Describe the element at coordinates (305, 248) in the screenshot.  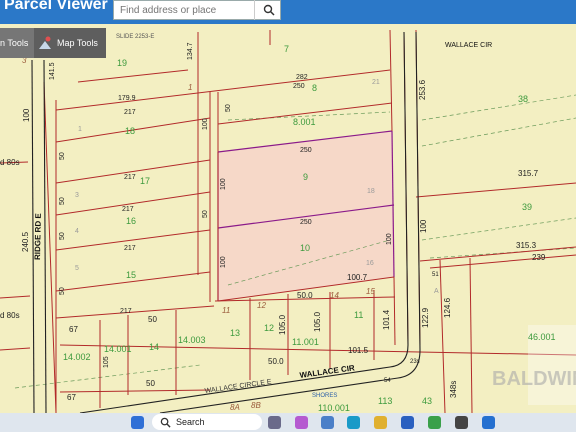
I see `parcel-10: 10` at that location.